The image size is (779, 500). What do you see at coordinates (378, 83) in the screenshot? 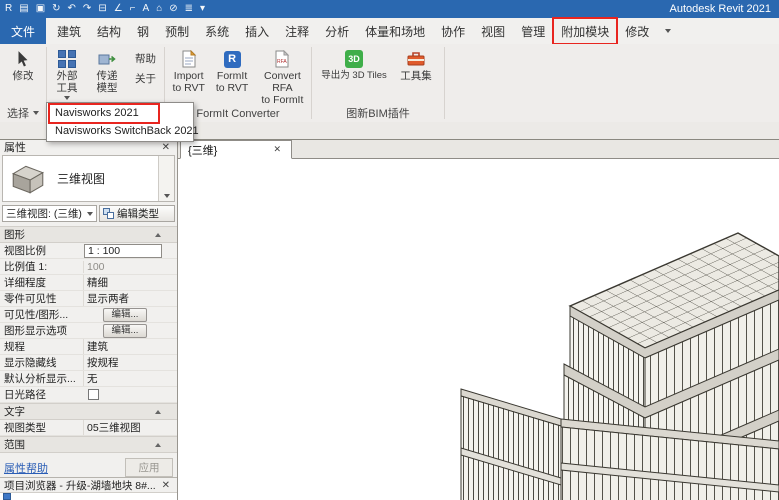
I see `bim-plugin-panel: 3D 导出为 3D Tiles 工具集 图新BIM插件` at bounding box center [378, 83].